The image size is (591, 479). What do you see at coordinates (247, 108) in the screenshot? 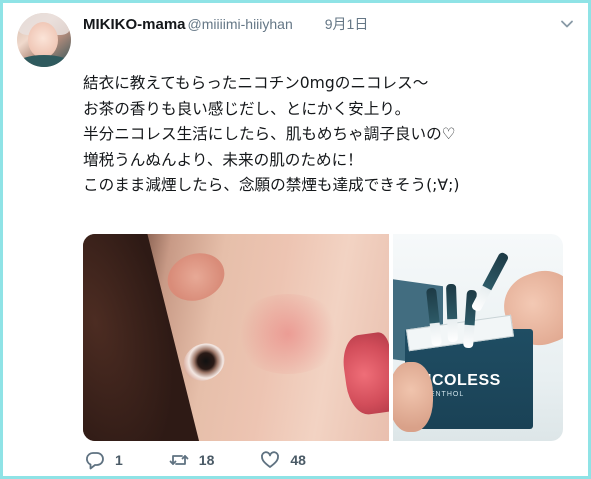
I see `tweet-text-line: お茶の香りも良い感じだし、とにかく安上り。` at bounding box center [247, 108].